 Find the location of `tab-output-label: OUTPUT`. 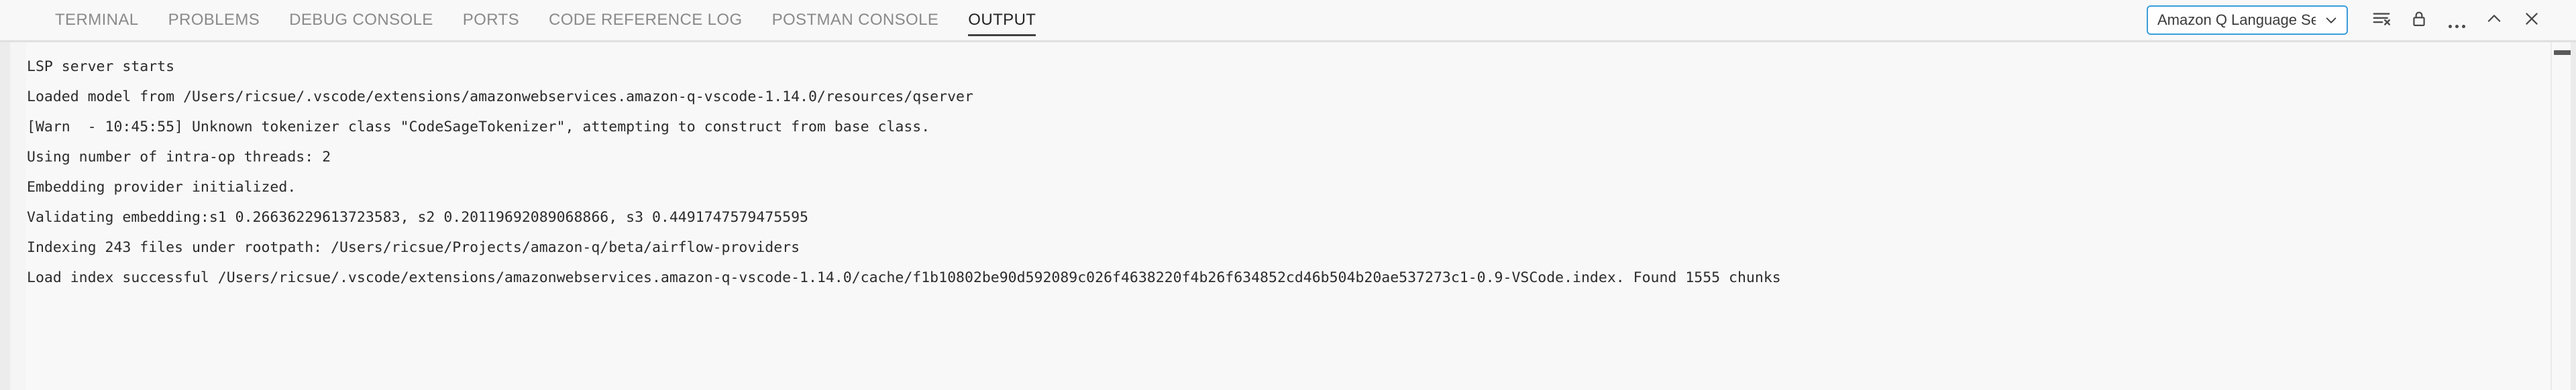

tab-output-label: OUTPUT is located at coordinates (1002, 20).